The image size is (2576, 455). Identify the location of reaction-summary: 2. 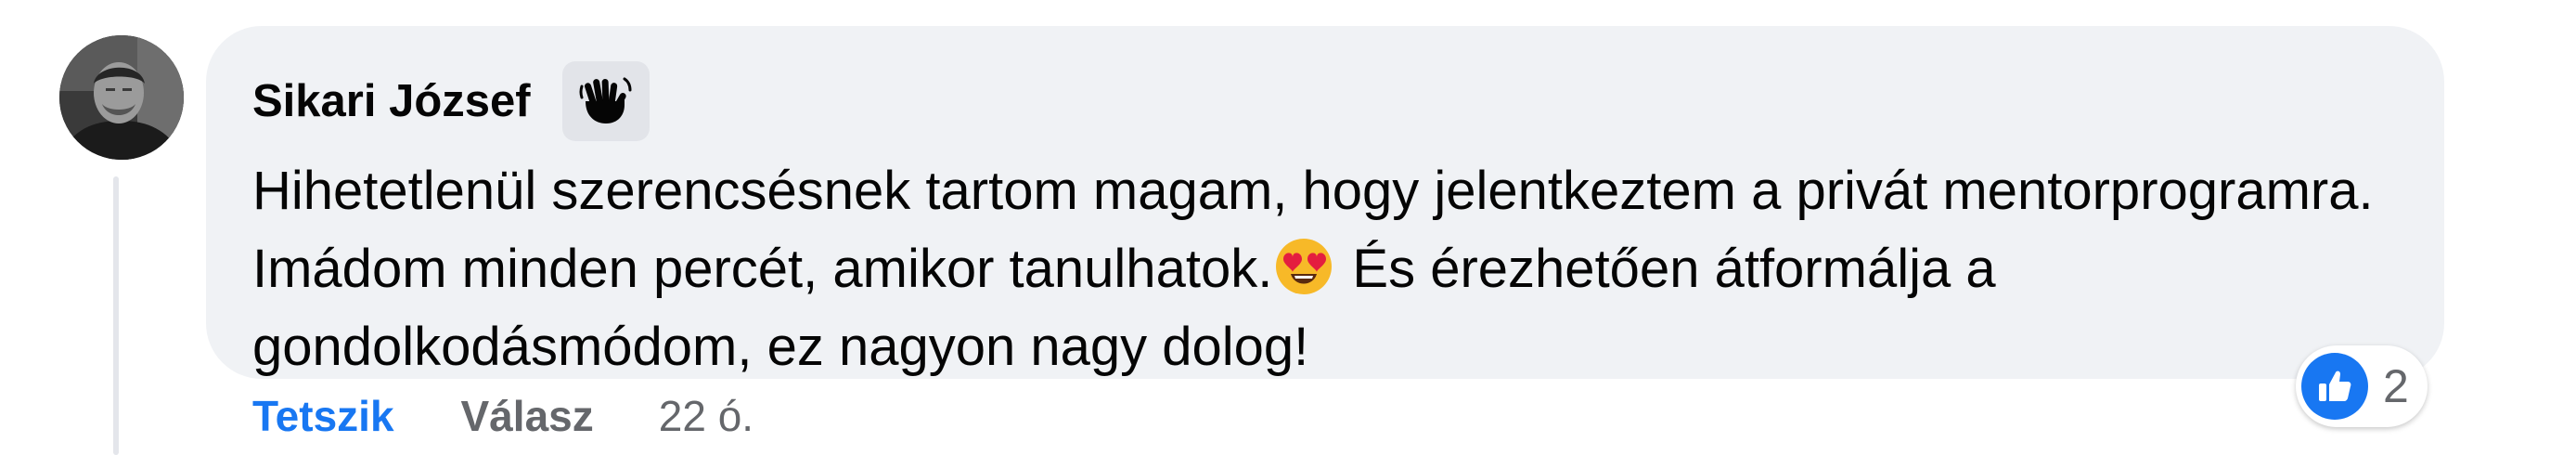
(2362, 386).